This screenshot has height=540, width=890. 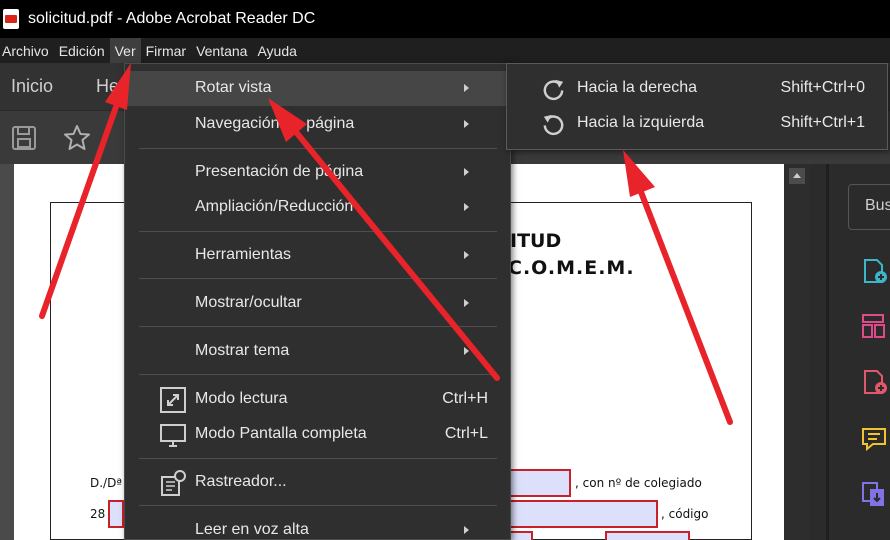 What do you see at coordinates (125, 50) in the screenshot?
I see `menu-ver: Ver` at bounding box center [125, 50].